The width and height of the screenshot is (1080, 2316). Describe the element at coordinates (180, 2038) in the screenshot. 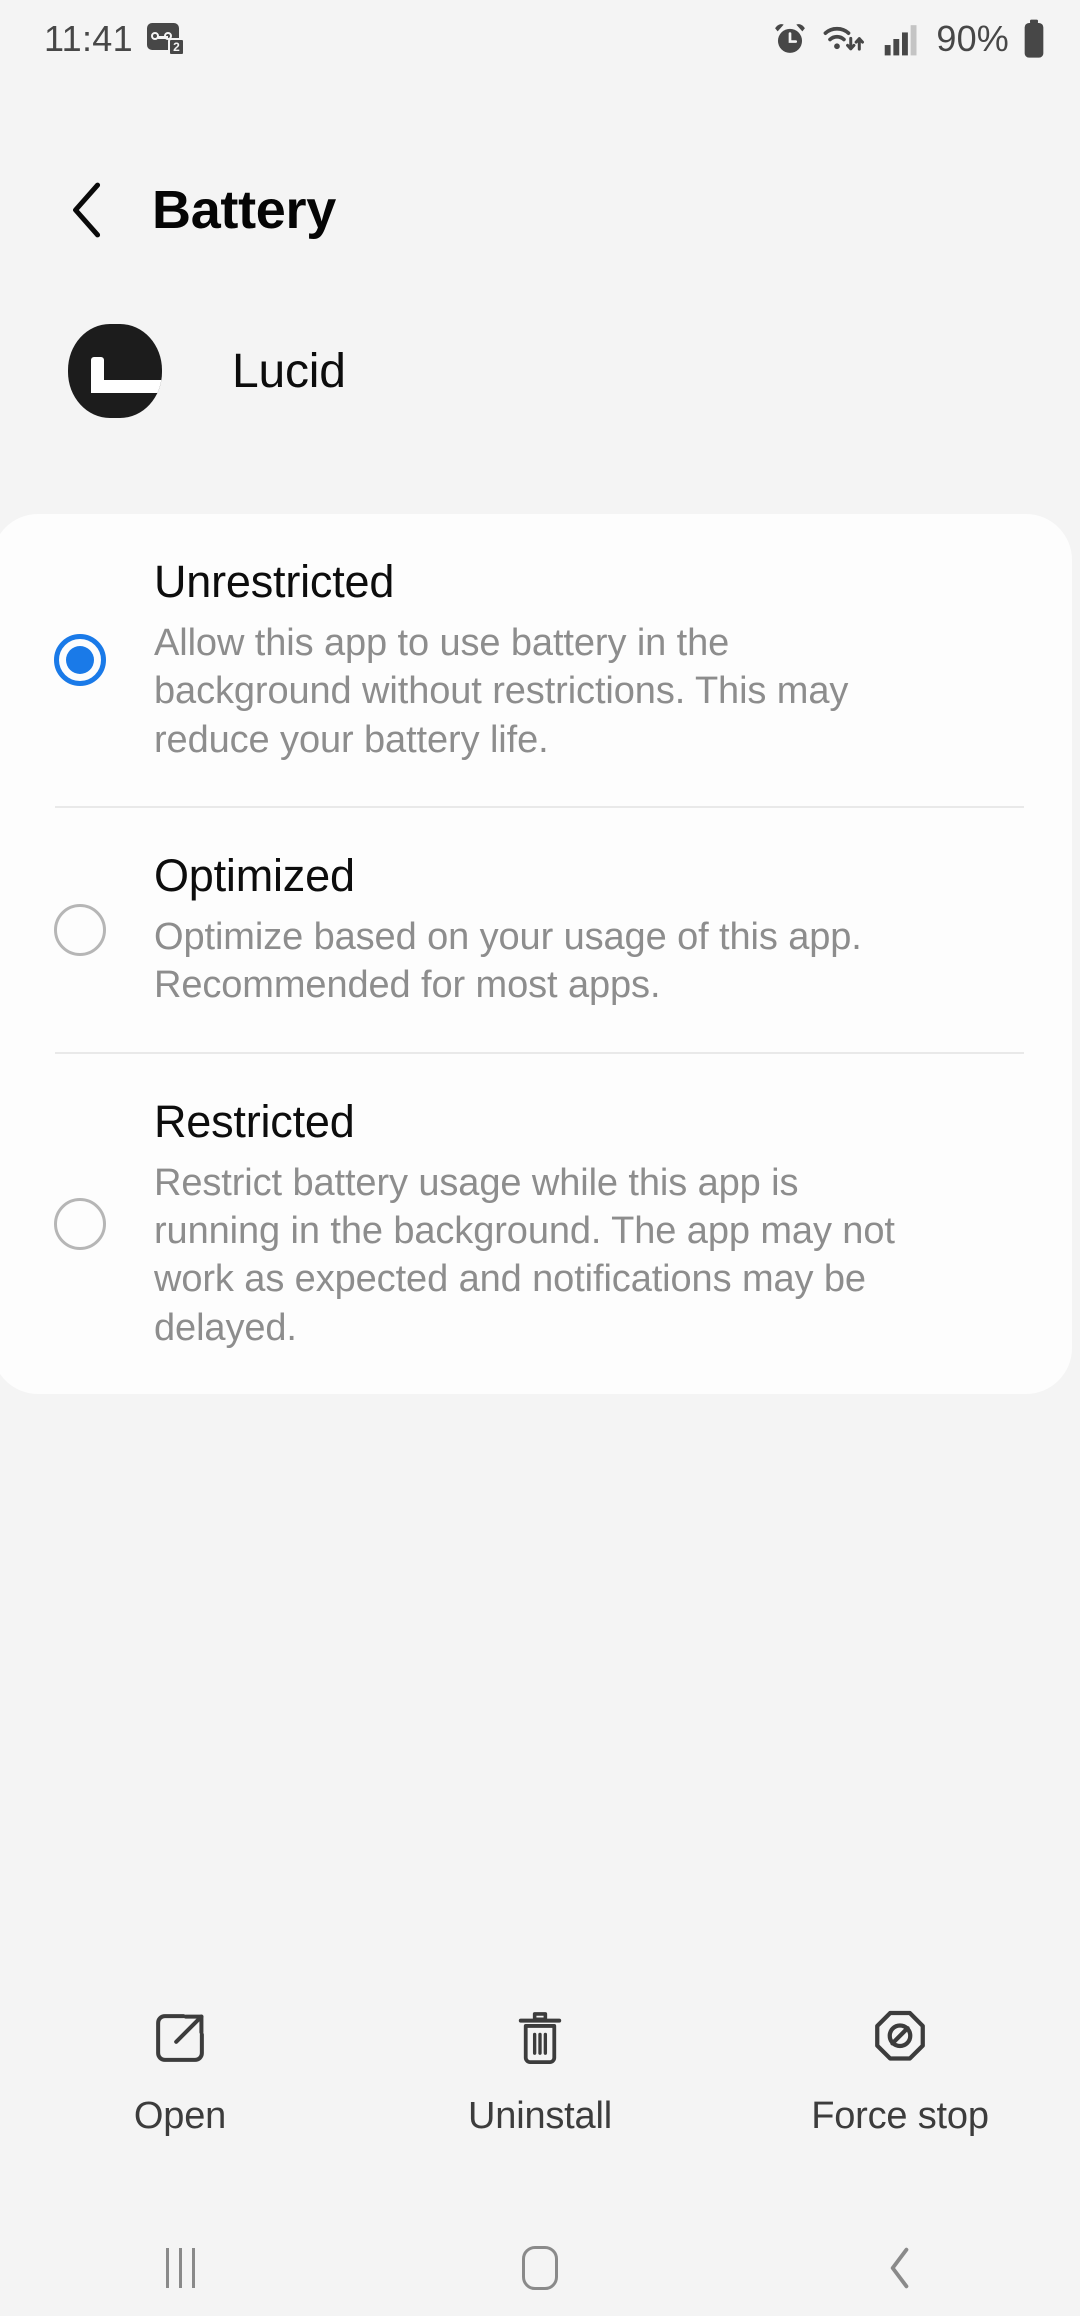

I see `external-link-icon` at that location.